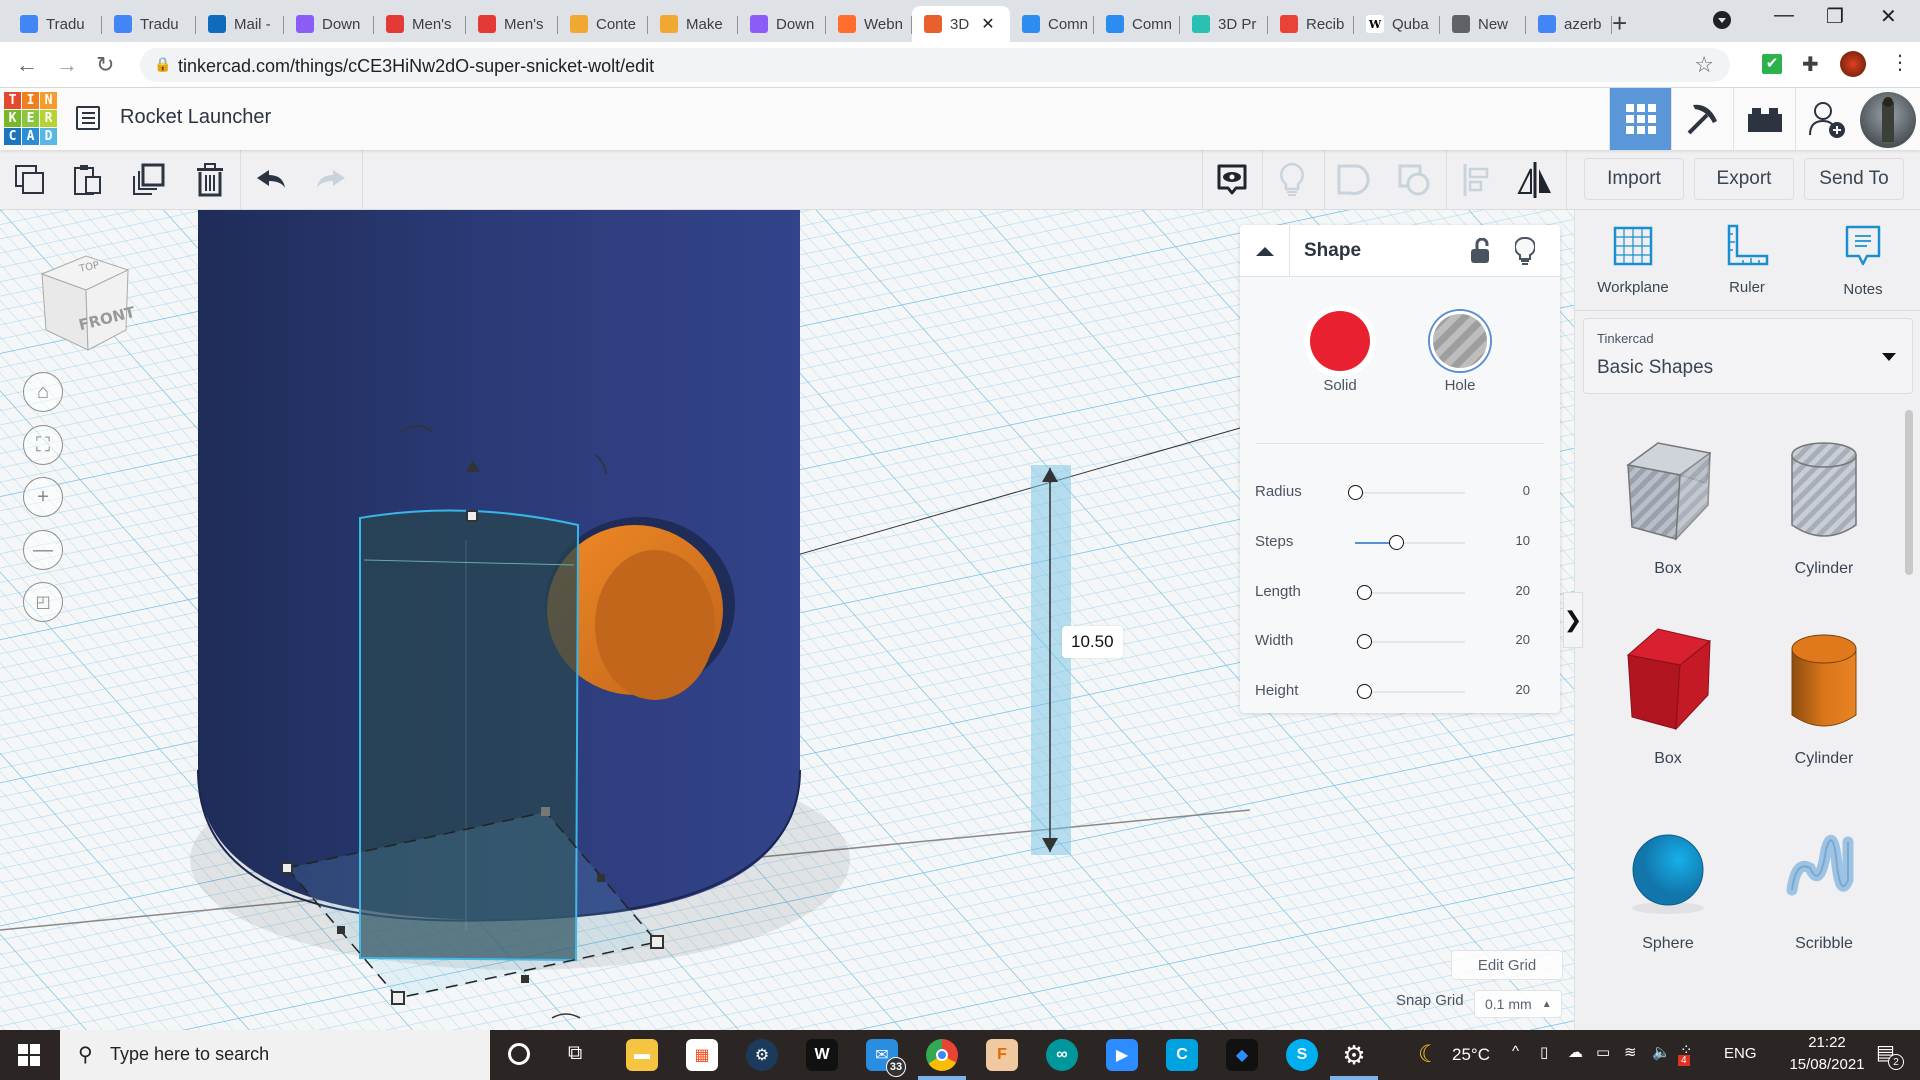 The image size is (1920, 1080). I want to click on browser-tab: 3D Pr, so click(1224, 24).